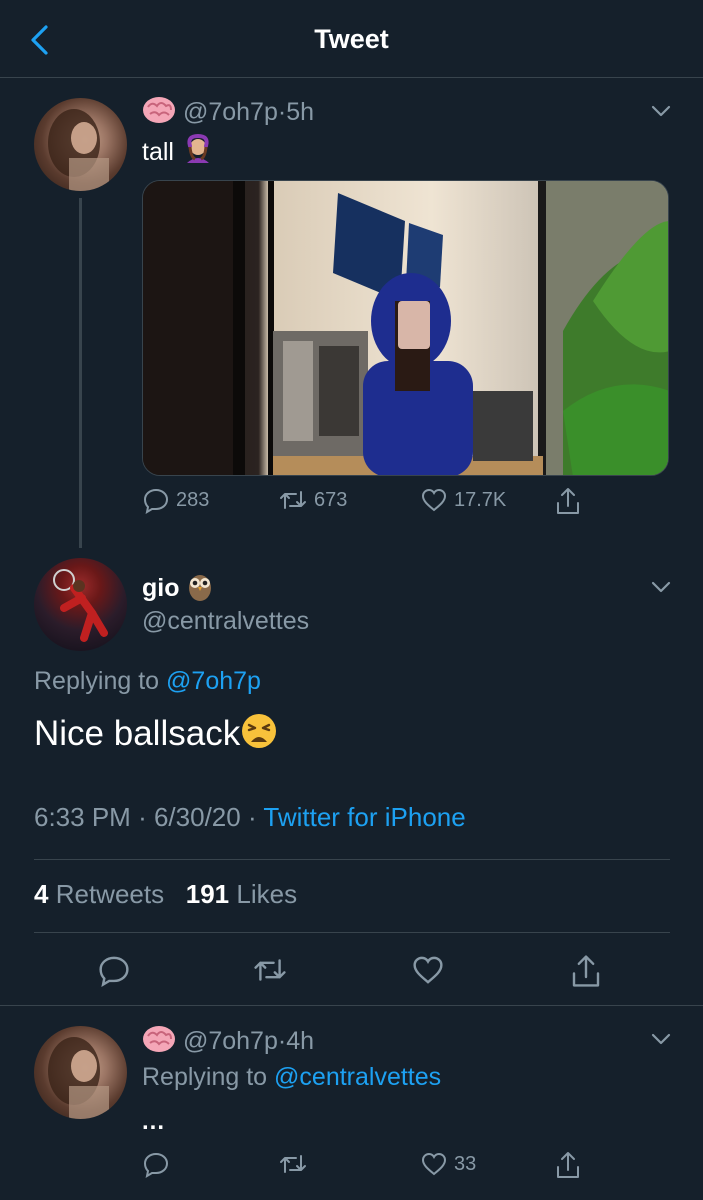 The height and width of the screenshot is (1200, 703). What do you see at coordinates (165, 894) in the screenshot?
I see `engagement-stats: 4 Retweets 191 Likes` at bounding box center [165, 894].